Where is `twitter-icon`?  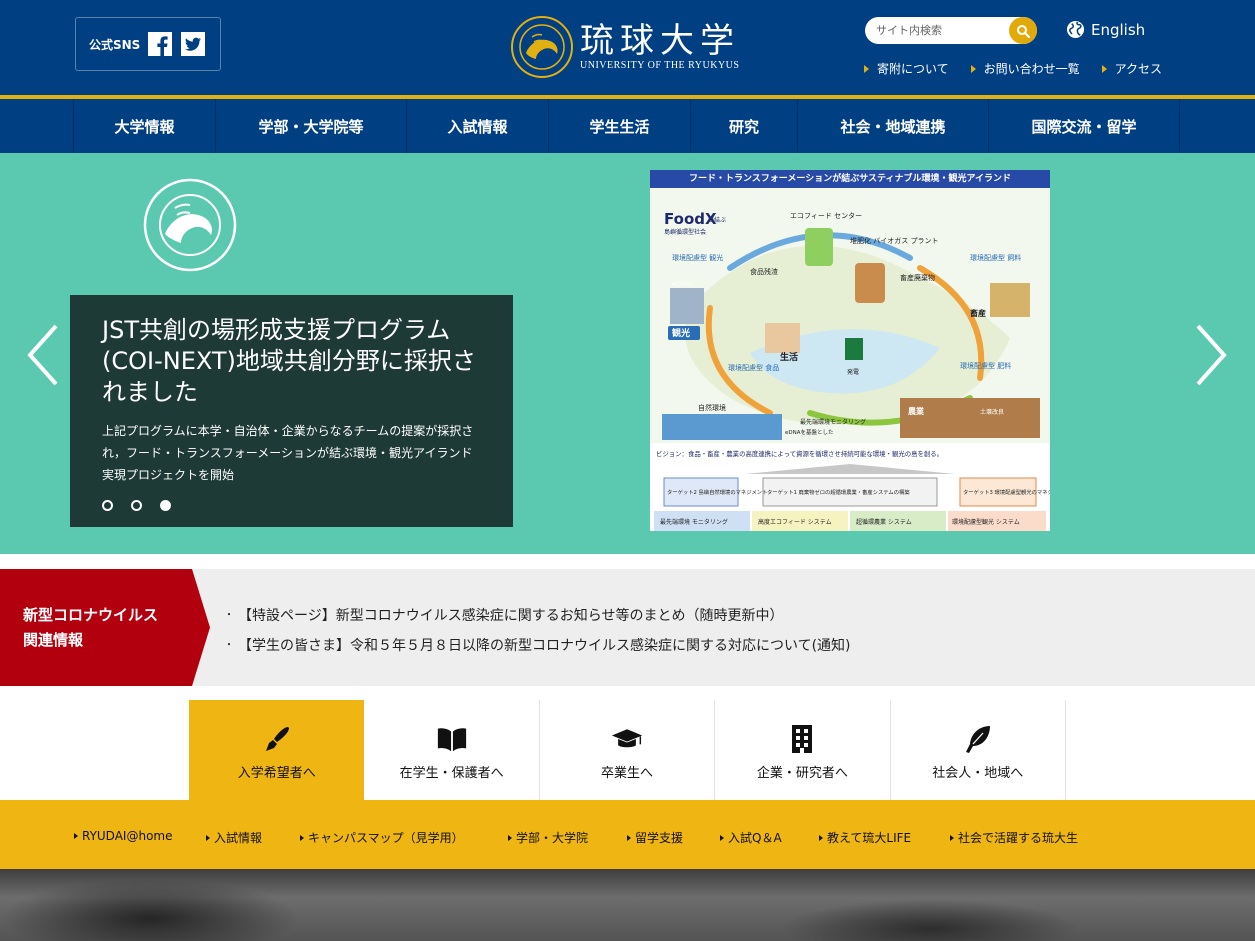 twitter-icon is located at coordinates (193, 44).